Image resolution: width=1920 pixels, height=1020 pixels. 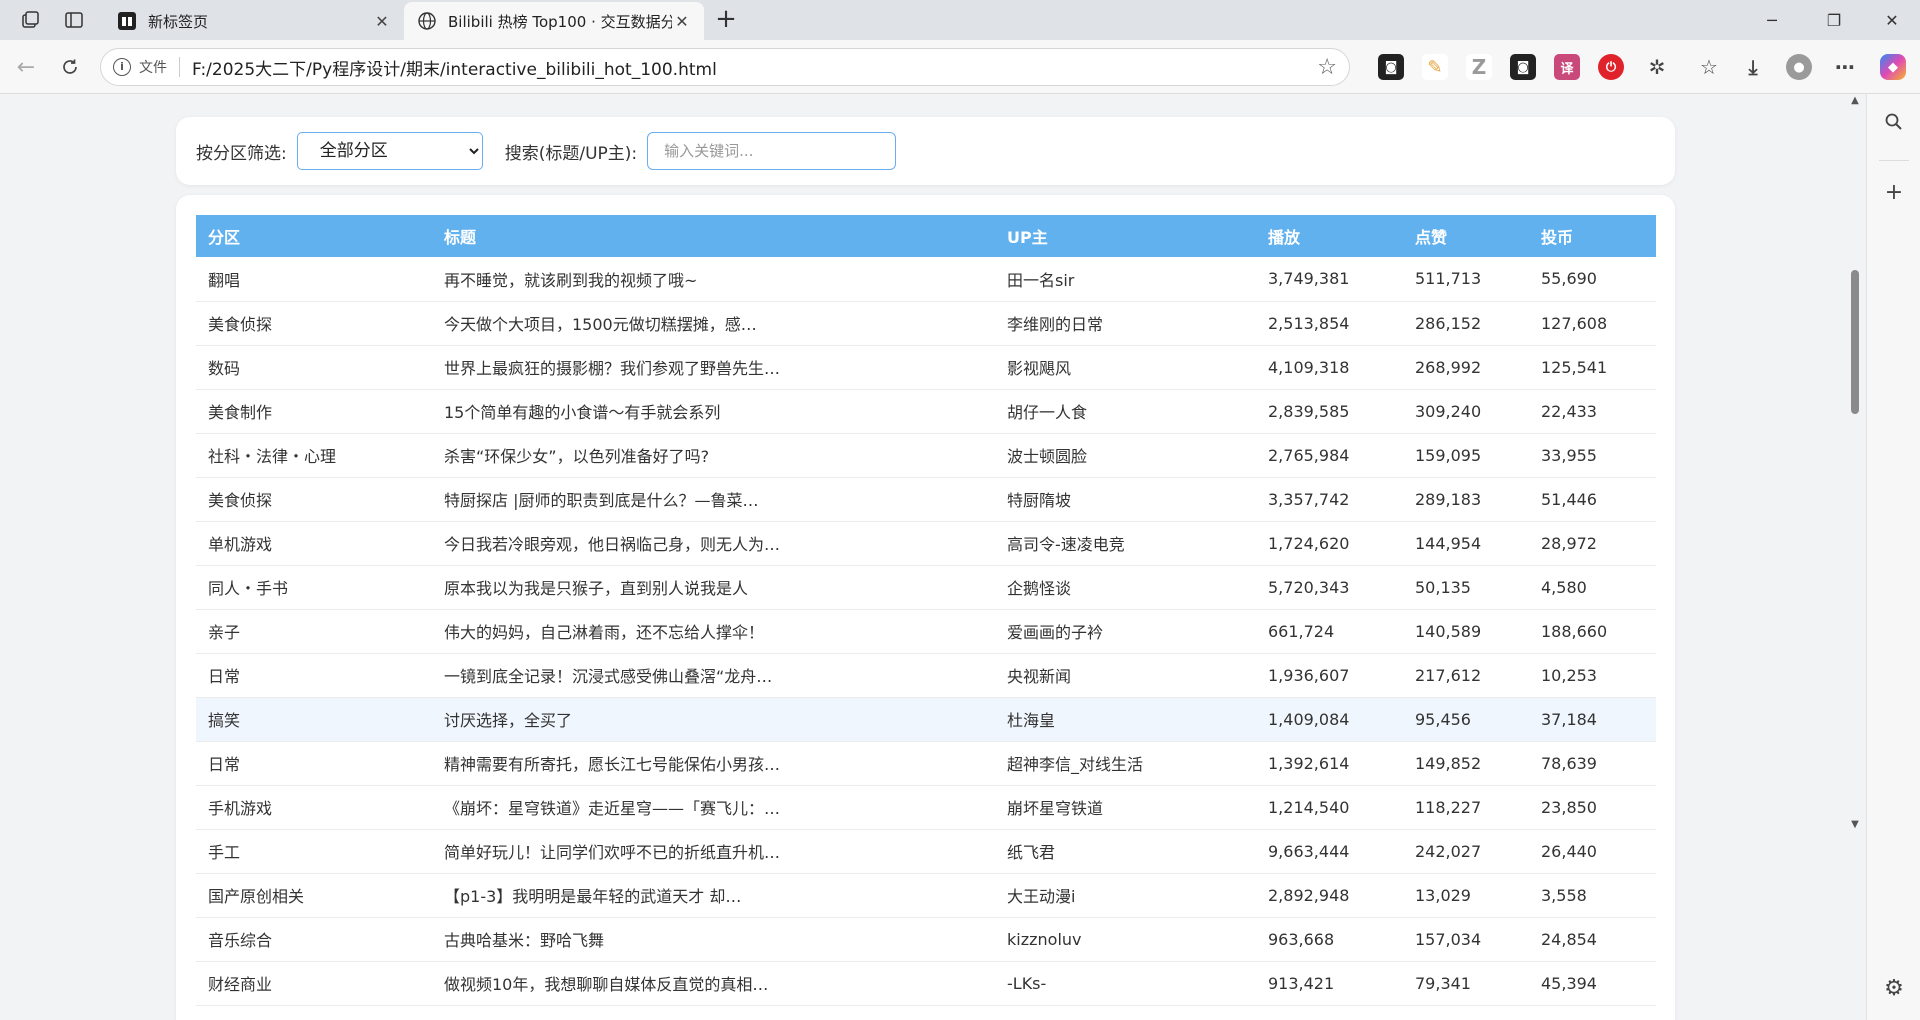 I want to click on search-icon, so click(x=1894, y=122).